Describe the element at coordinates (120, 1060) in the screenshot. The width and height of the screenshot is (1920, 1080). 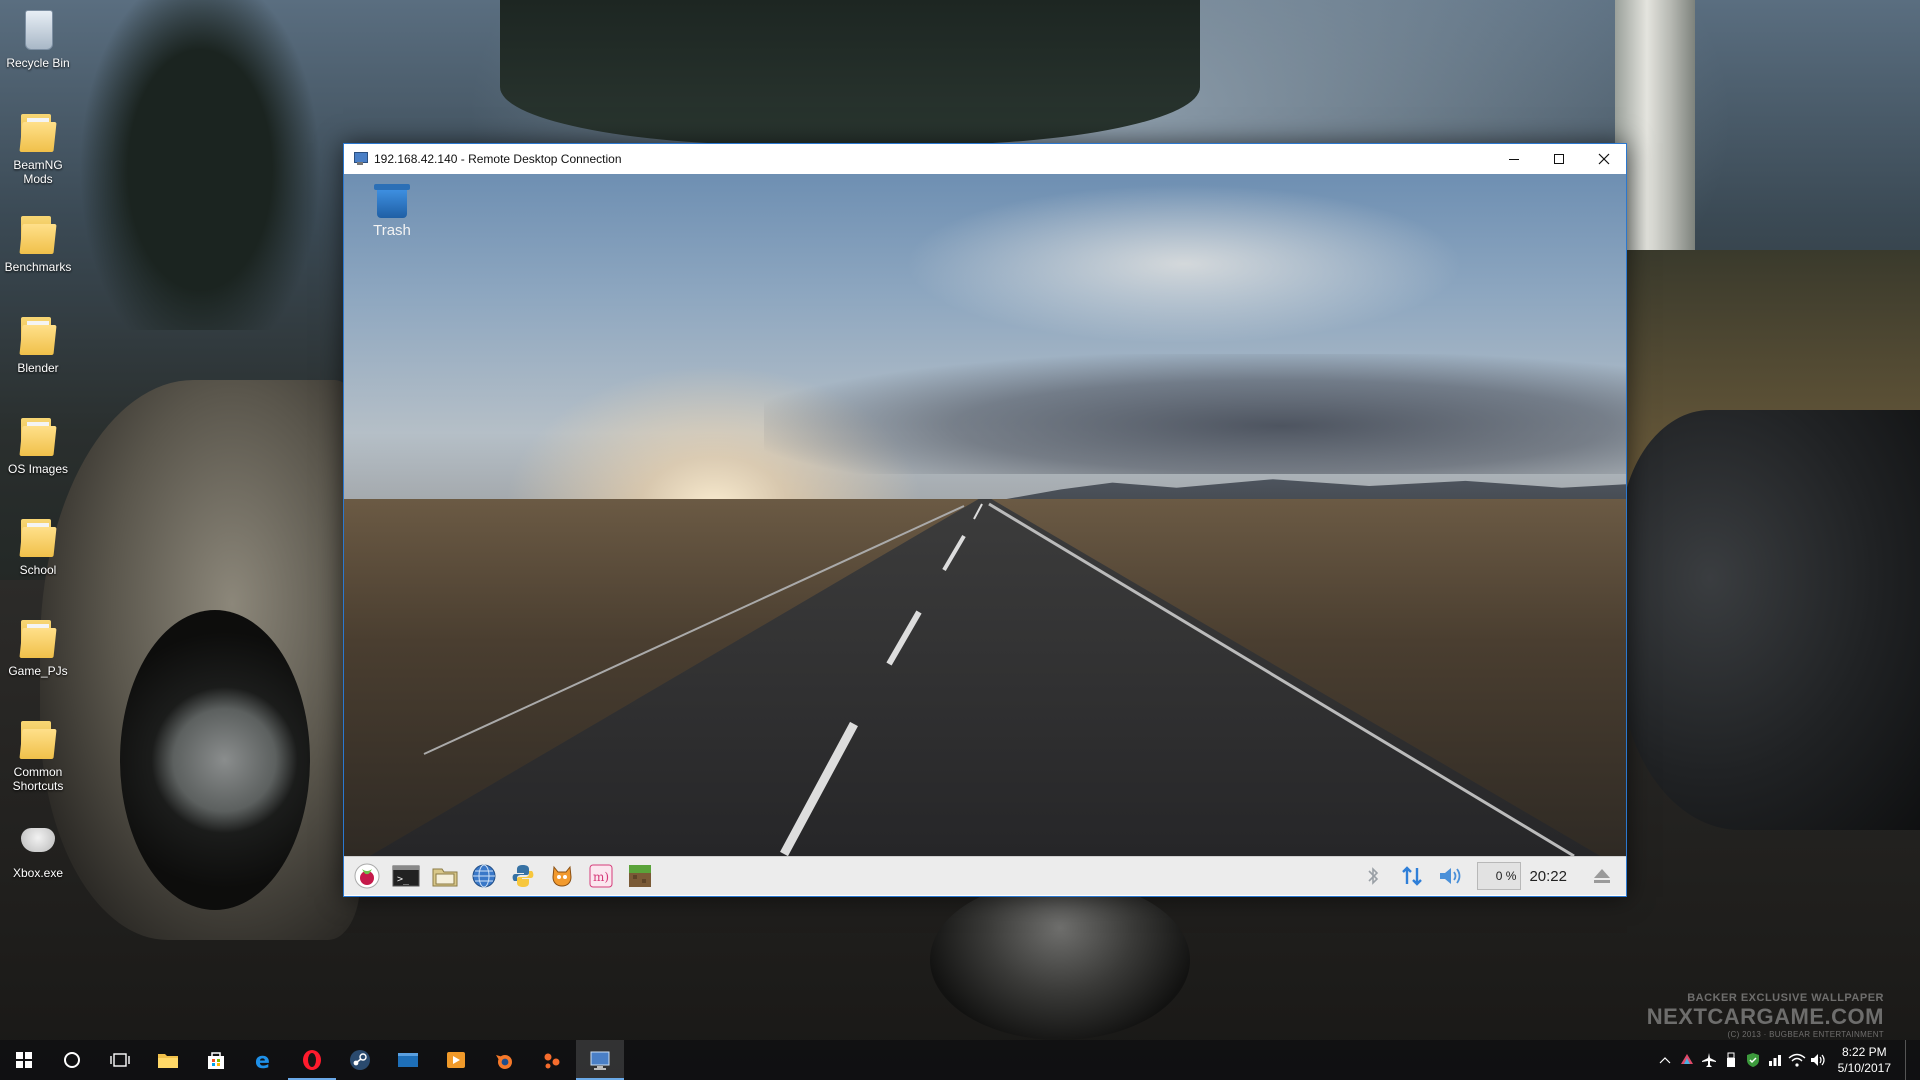
I see `task-view-button` at that location.